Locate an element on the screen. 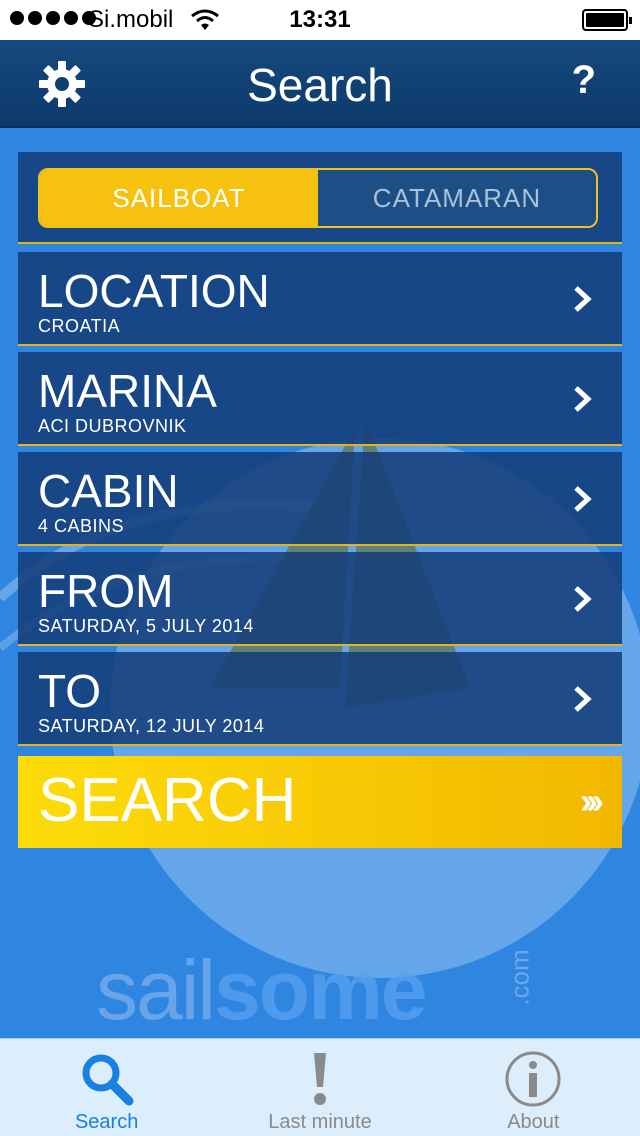  location-label: LOCATION is located at coordinates (154, 291).